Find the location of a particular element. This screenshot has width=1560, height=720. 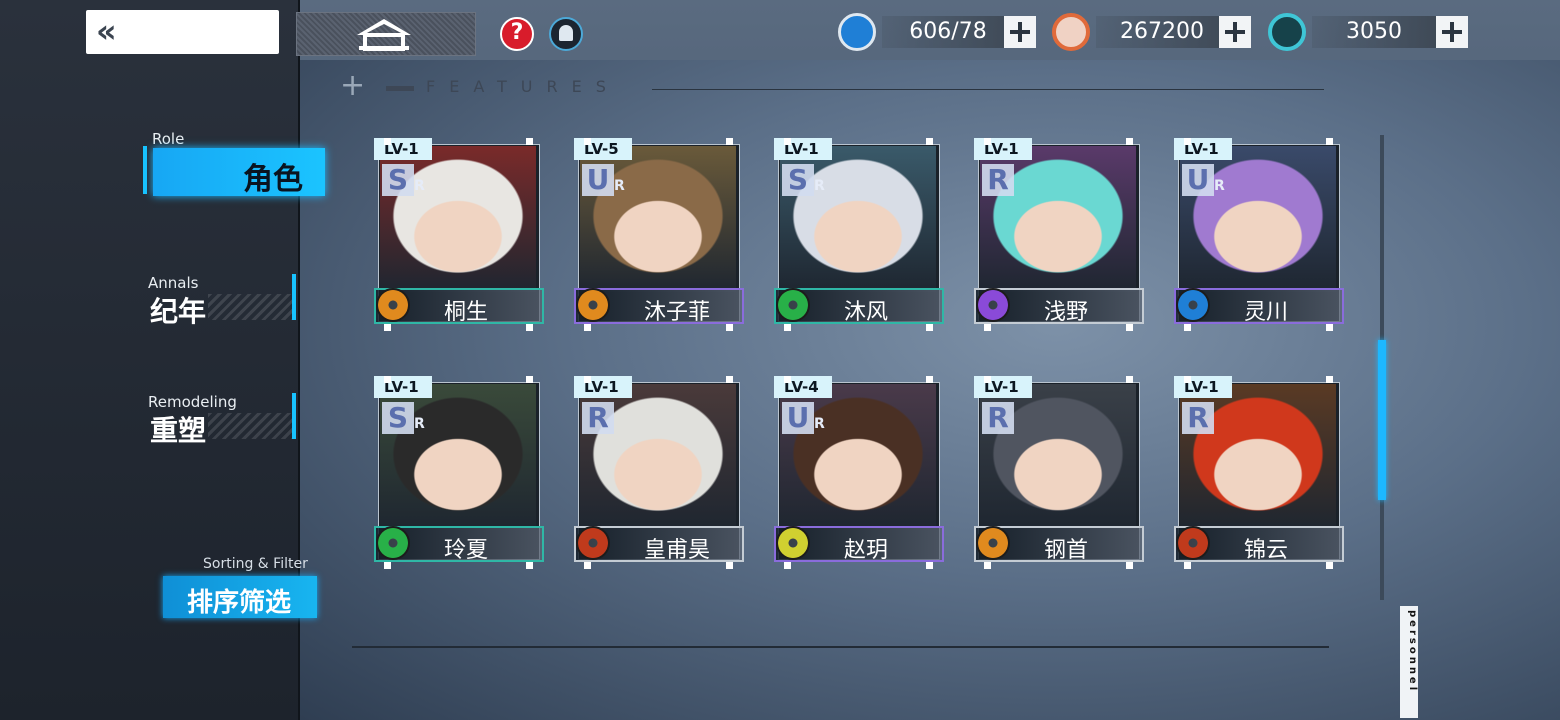

crystal-value: 3050 is located at coordinates (1374, 32).